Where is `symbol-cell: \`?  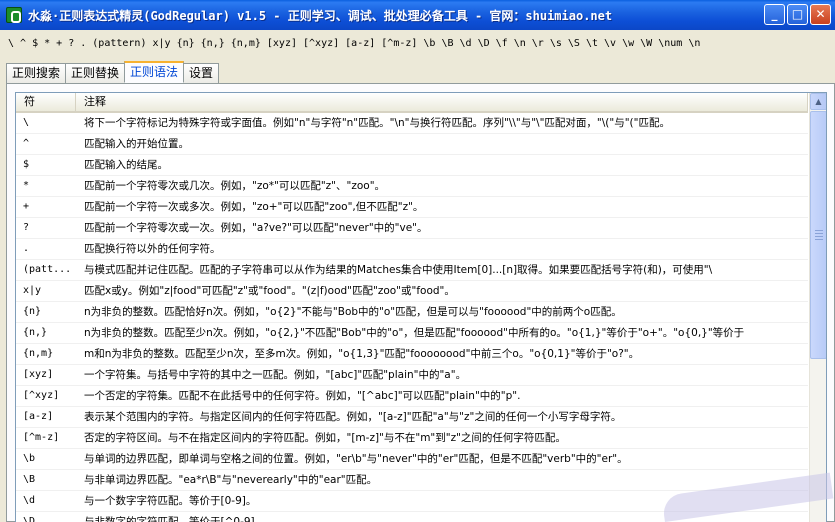
symbol-cell: \ is located at coordinates (26, 122).